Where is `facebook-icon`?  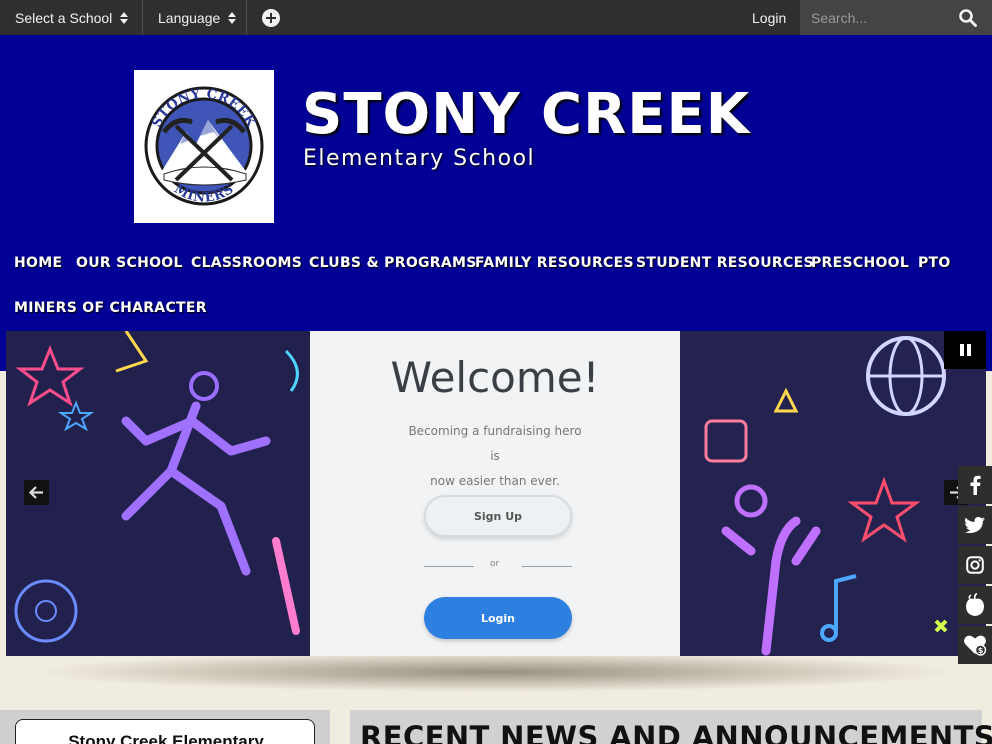 facebook-icon is located at coordinates (975, 485).